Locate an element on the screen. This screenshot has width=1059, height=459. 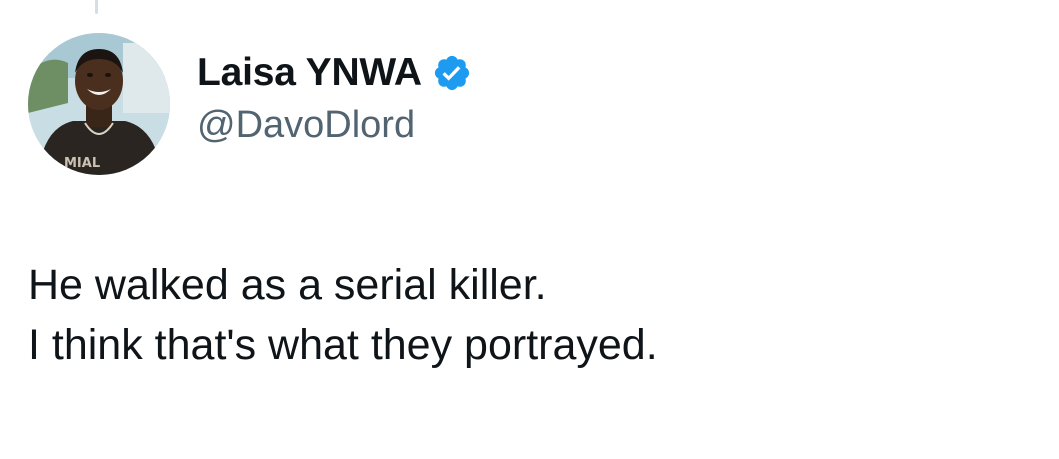
tweet-text-line: He walked as a serial killer. is located at coordinates (287, 285).